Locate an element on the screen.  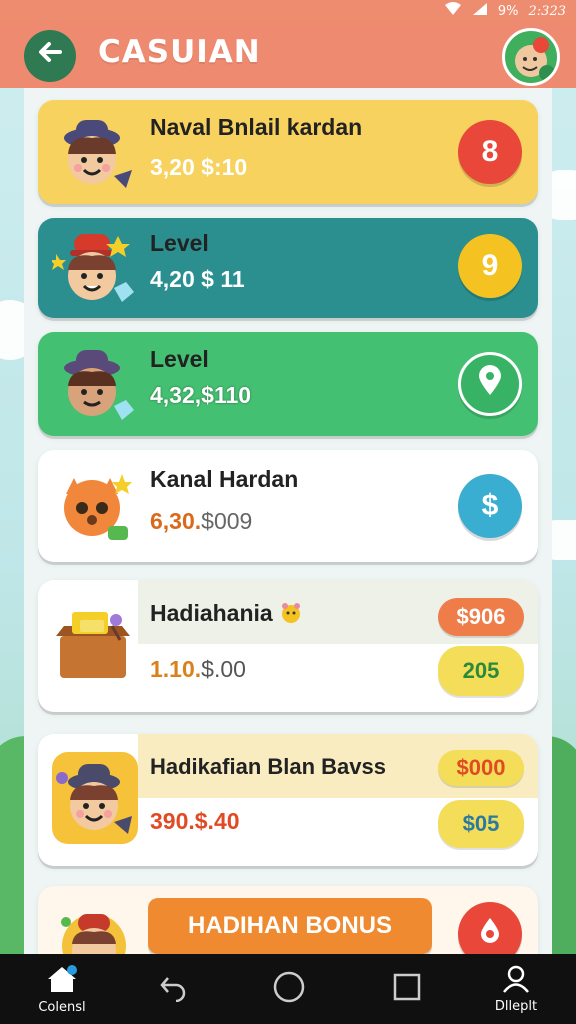
recents-square-icon is located at coordinates (407, 989).